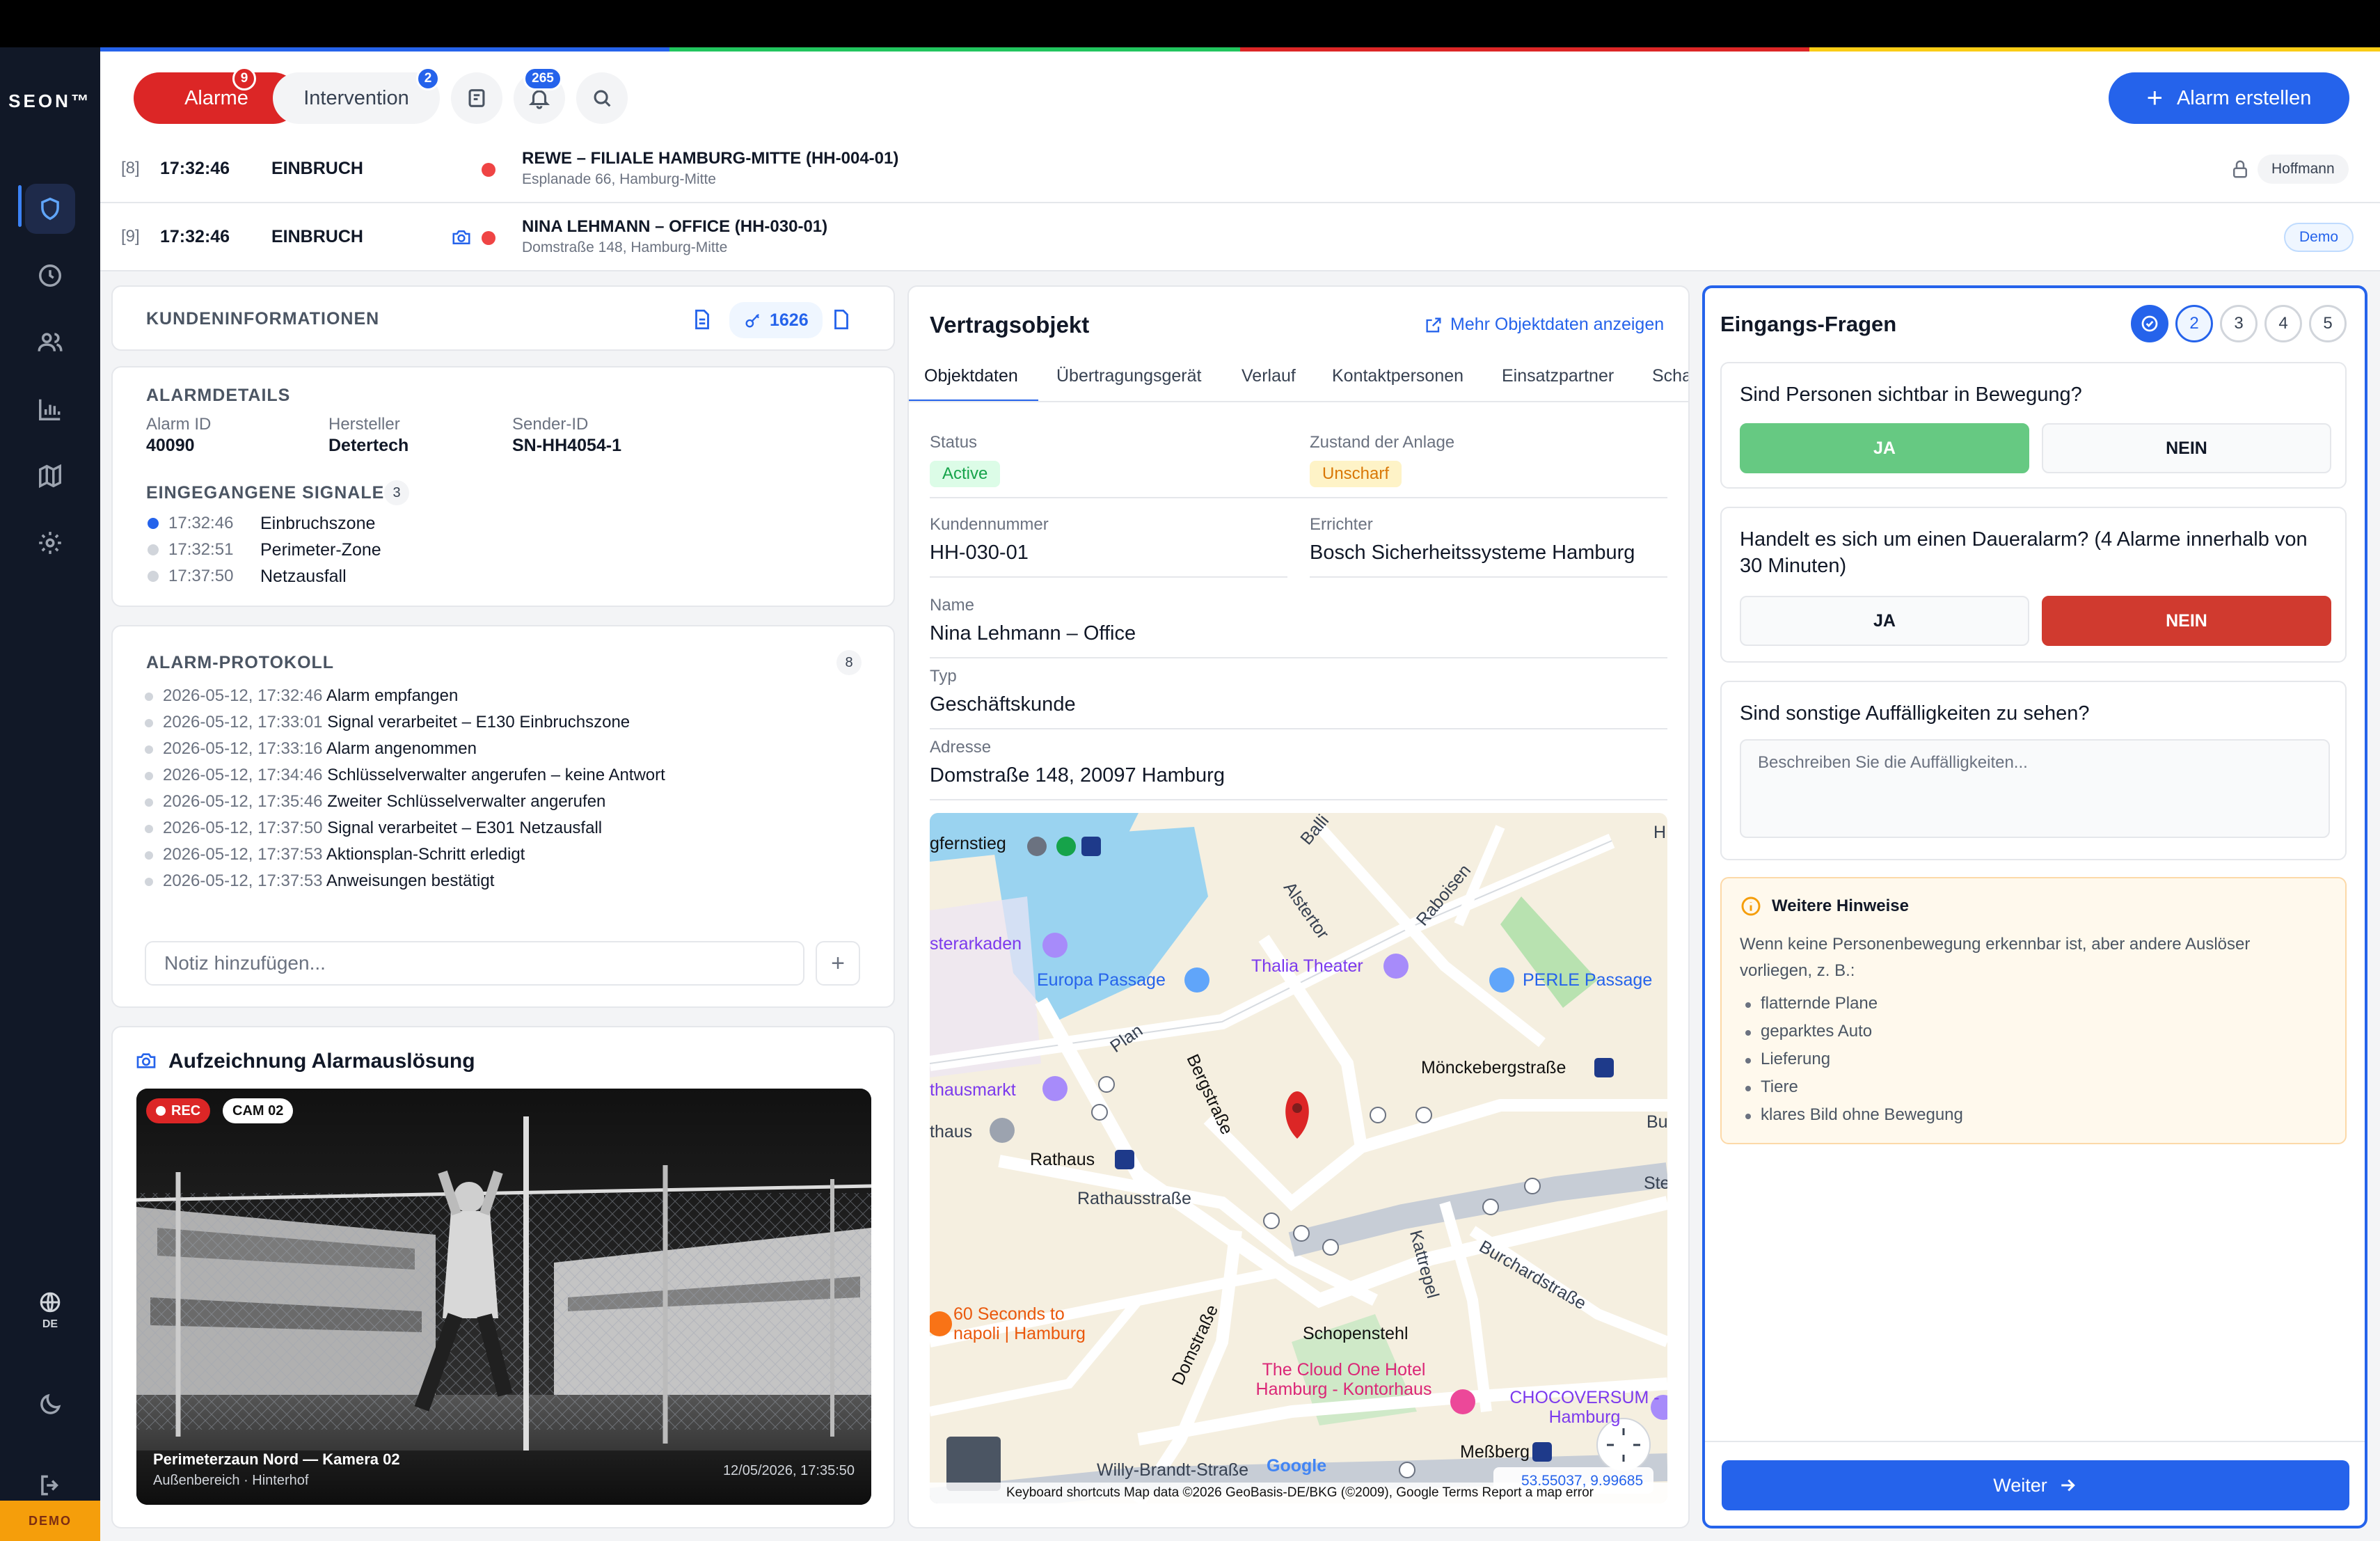 The height and width of the screenshot is (1541, 2380). What do you see at coordinates (1854, 1114) in the screenshot?
I see `hint-item: klares Bild ohne Bewegung` at bounding box center [1854, 1114].